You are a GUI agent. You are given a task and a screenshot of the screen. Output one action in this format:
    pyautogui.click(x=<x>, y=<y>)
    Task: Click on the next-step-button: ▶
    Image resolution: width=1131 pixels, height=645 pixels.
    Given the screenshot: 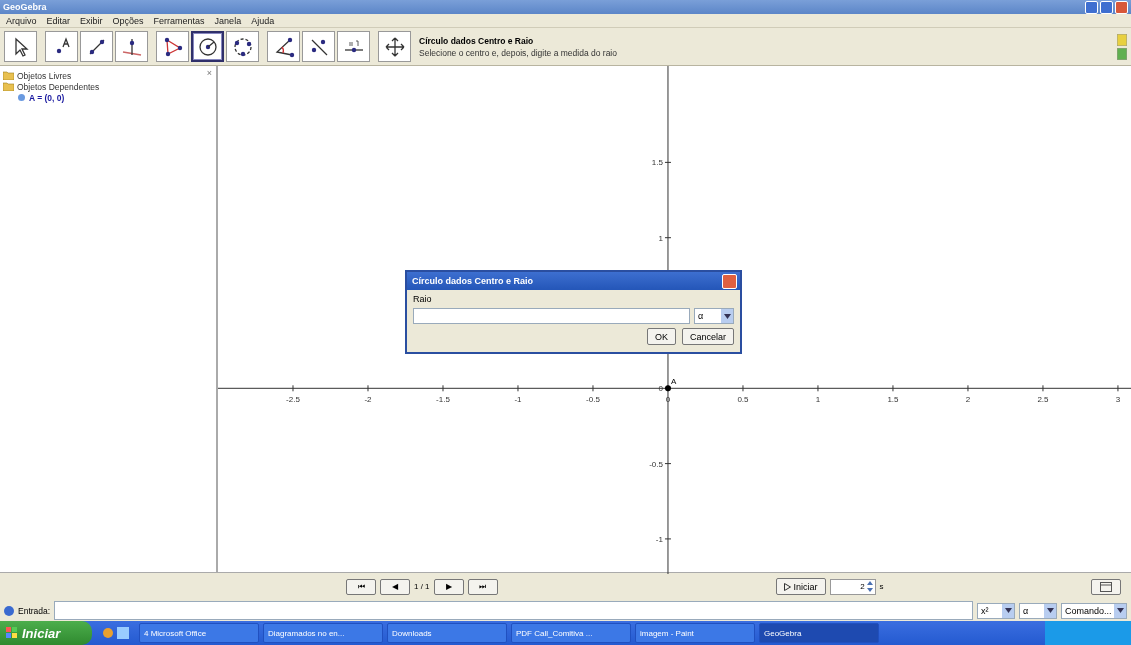 What is the action you would take?
    pyautogui.click(x=448, y=586)
    